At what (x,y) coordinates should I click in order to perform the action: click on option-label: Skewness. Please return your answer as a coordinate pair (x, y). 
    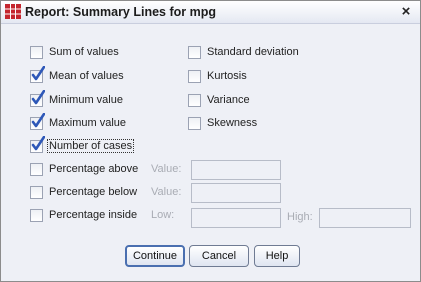
    Looking at the image, I should click on (232, 123).